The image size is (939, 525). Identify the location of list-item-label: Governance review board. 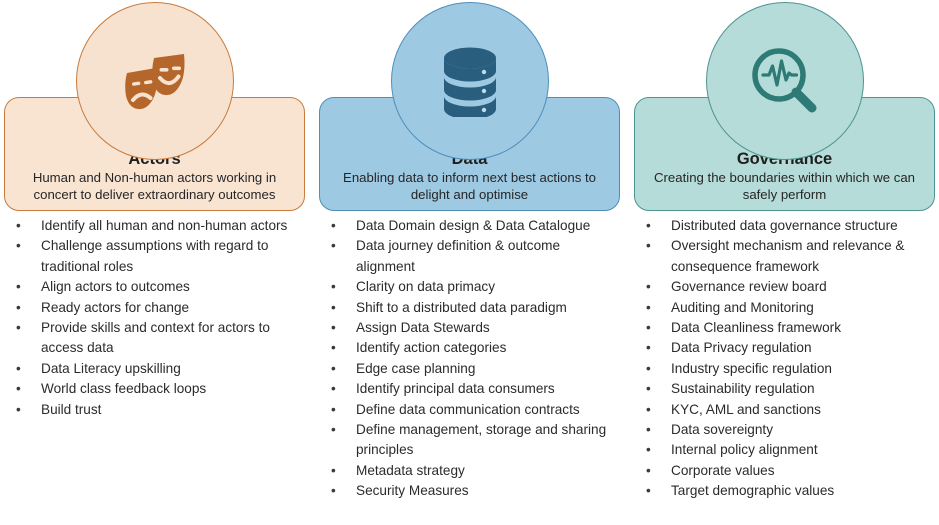
(749, 287).